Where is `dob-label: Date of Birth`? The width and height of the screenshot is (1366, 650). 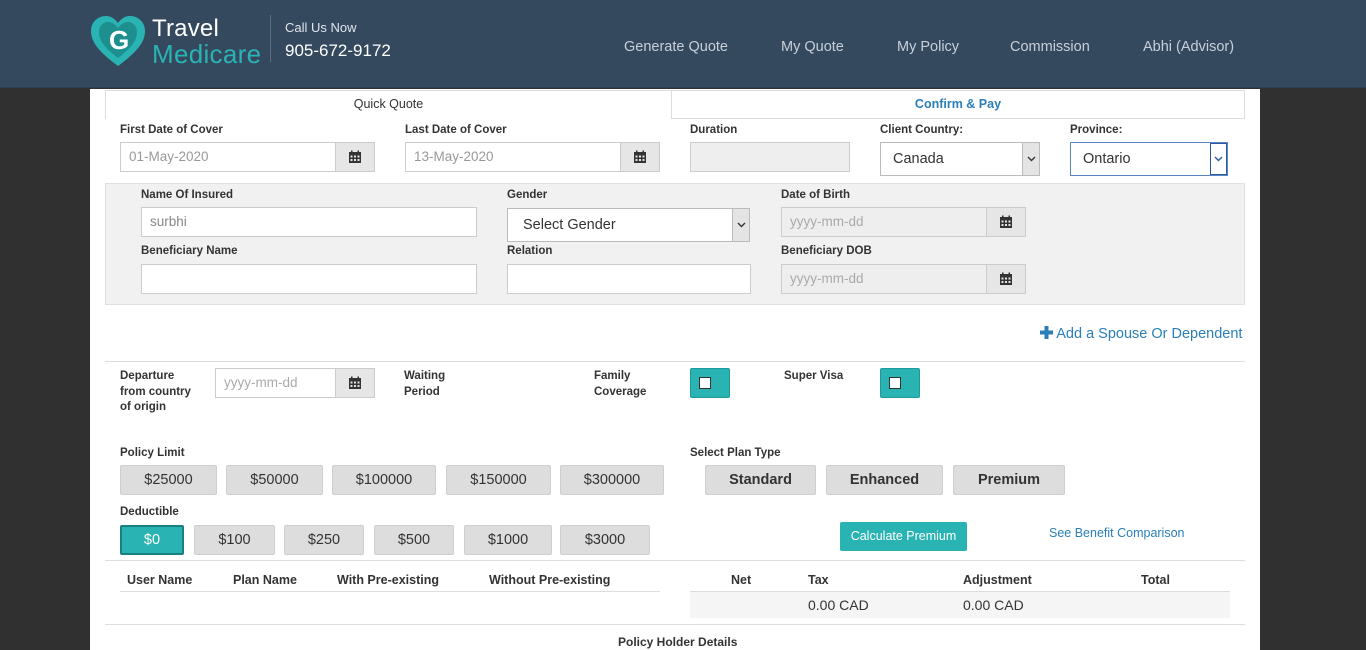
dob-label: Date of Birth is located at coordinates (815, 195).